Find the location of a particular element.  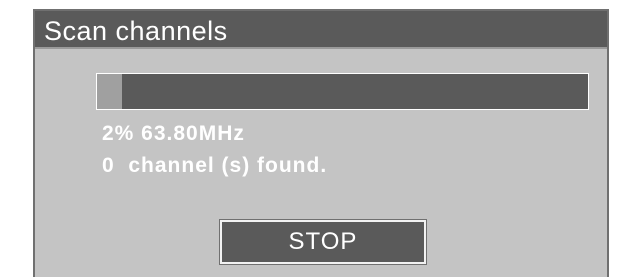

dialog-title: Scan channels is located at coordinates (136, 31).